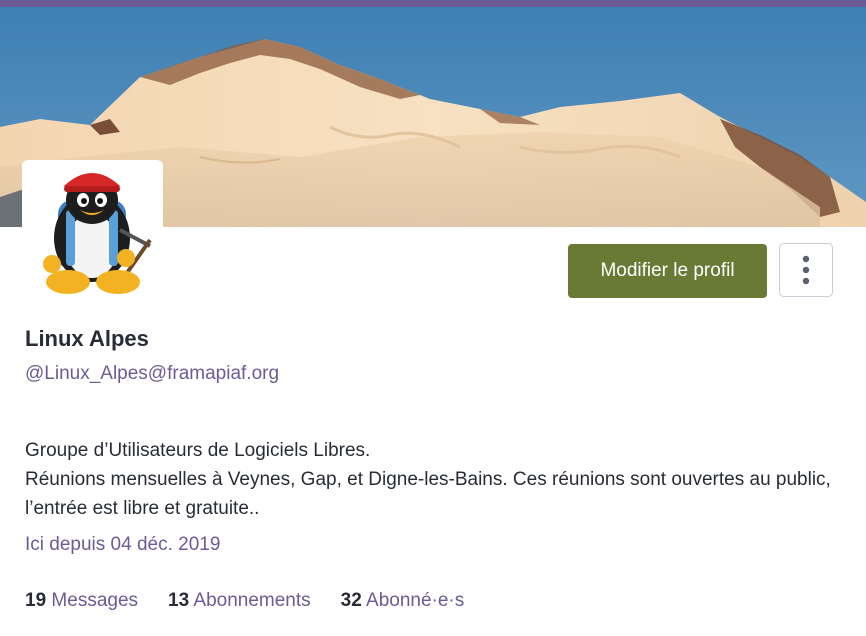  I want to click on more-options-button, so click(806, 270).